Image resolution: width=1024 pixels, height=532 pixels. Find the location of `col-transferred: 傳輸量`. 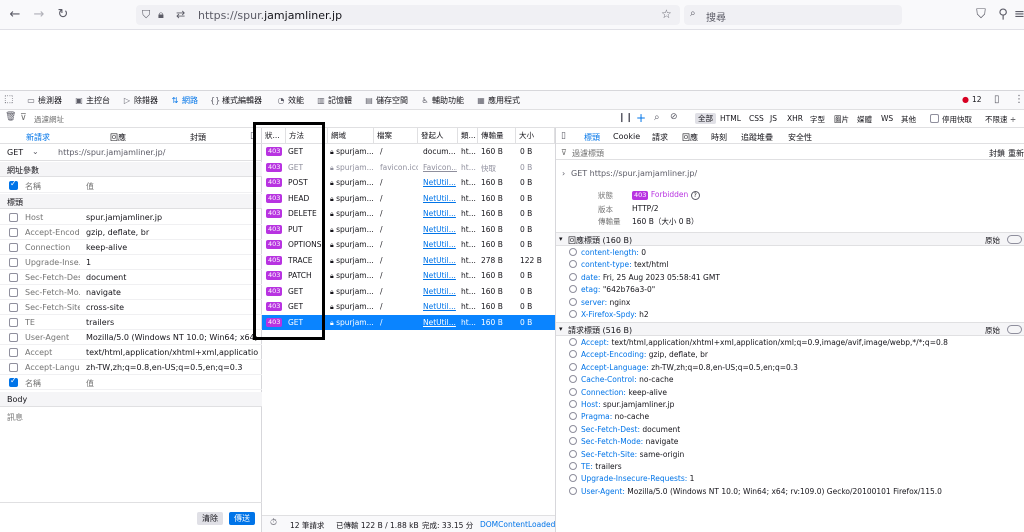

col-transferred: 傳輸量 is located at coordinates (497, 136).